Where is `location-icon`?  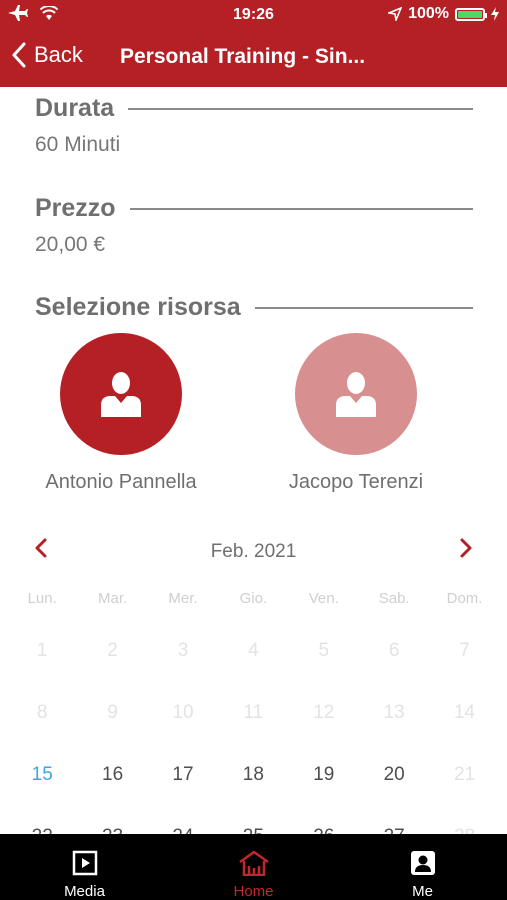 location-icon is located at coordinates (395, 14).